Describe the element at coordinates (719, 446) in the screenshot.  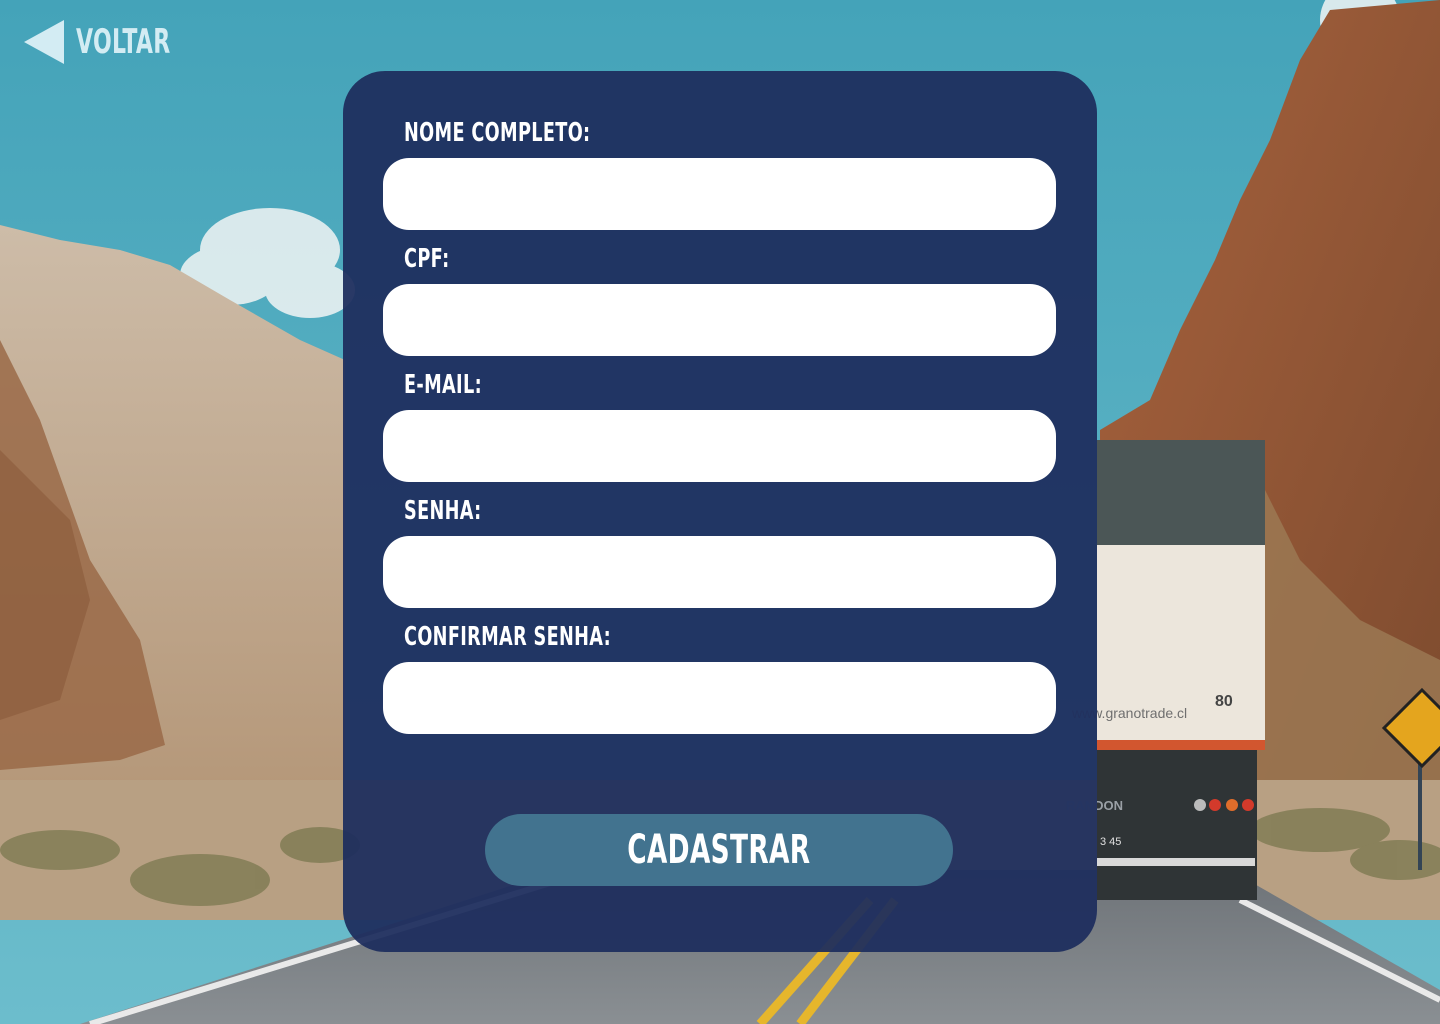
I see `email-input` at that location.